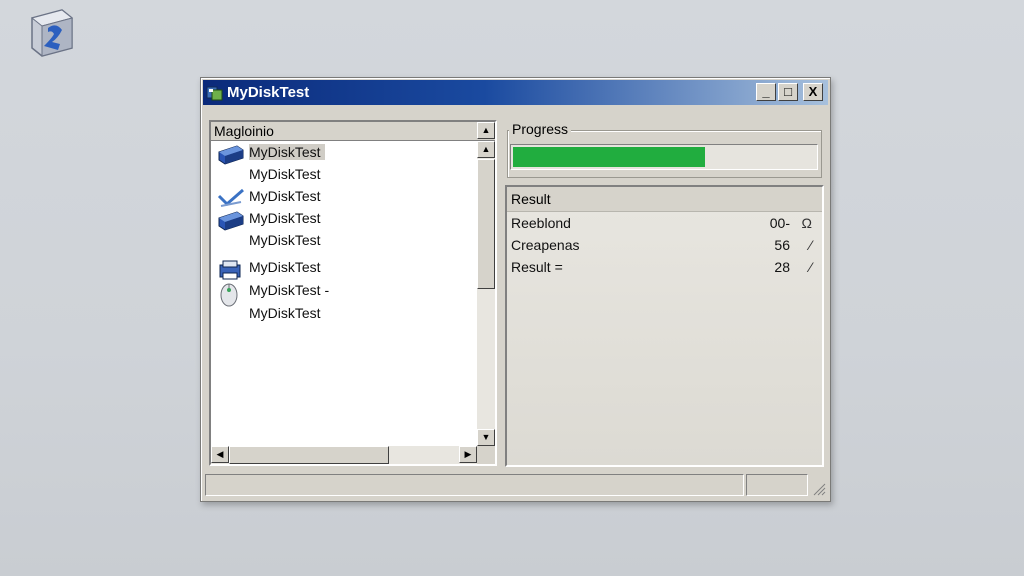 The width and height of the screenshot is (1024, 576). I want to click on result-mark: Ω, so click(806, 223).